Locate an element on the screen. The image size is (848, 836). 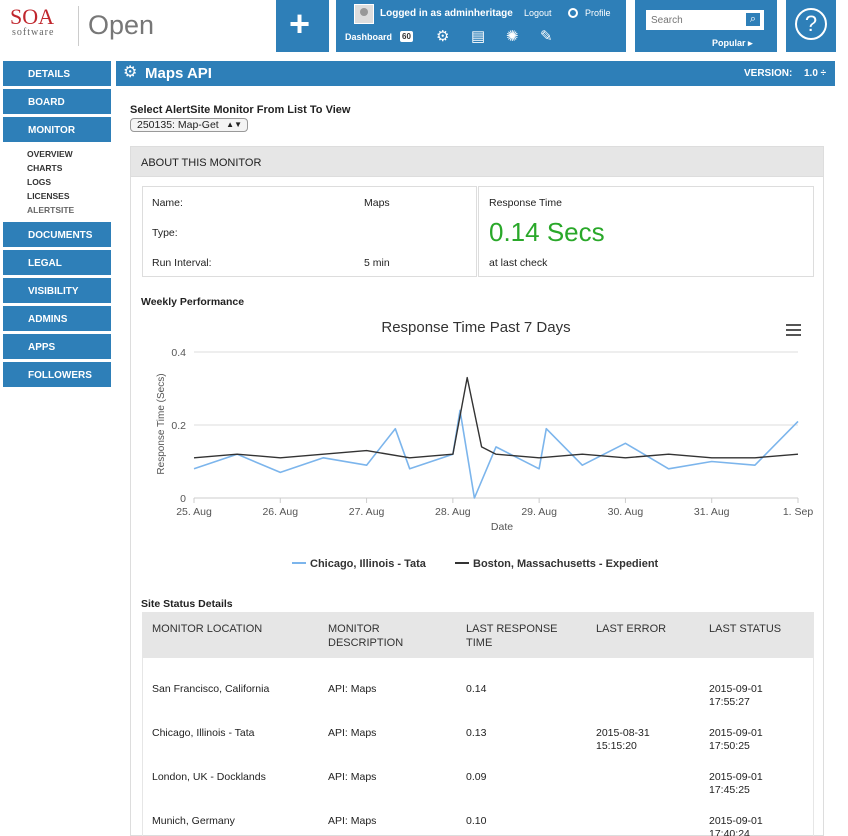
response-value: 0.14 Secs is located at coordinates (547, 232).